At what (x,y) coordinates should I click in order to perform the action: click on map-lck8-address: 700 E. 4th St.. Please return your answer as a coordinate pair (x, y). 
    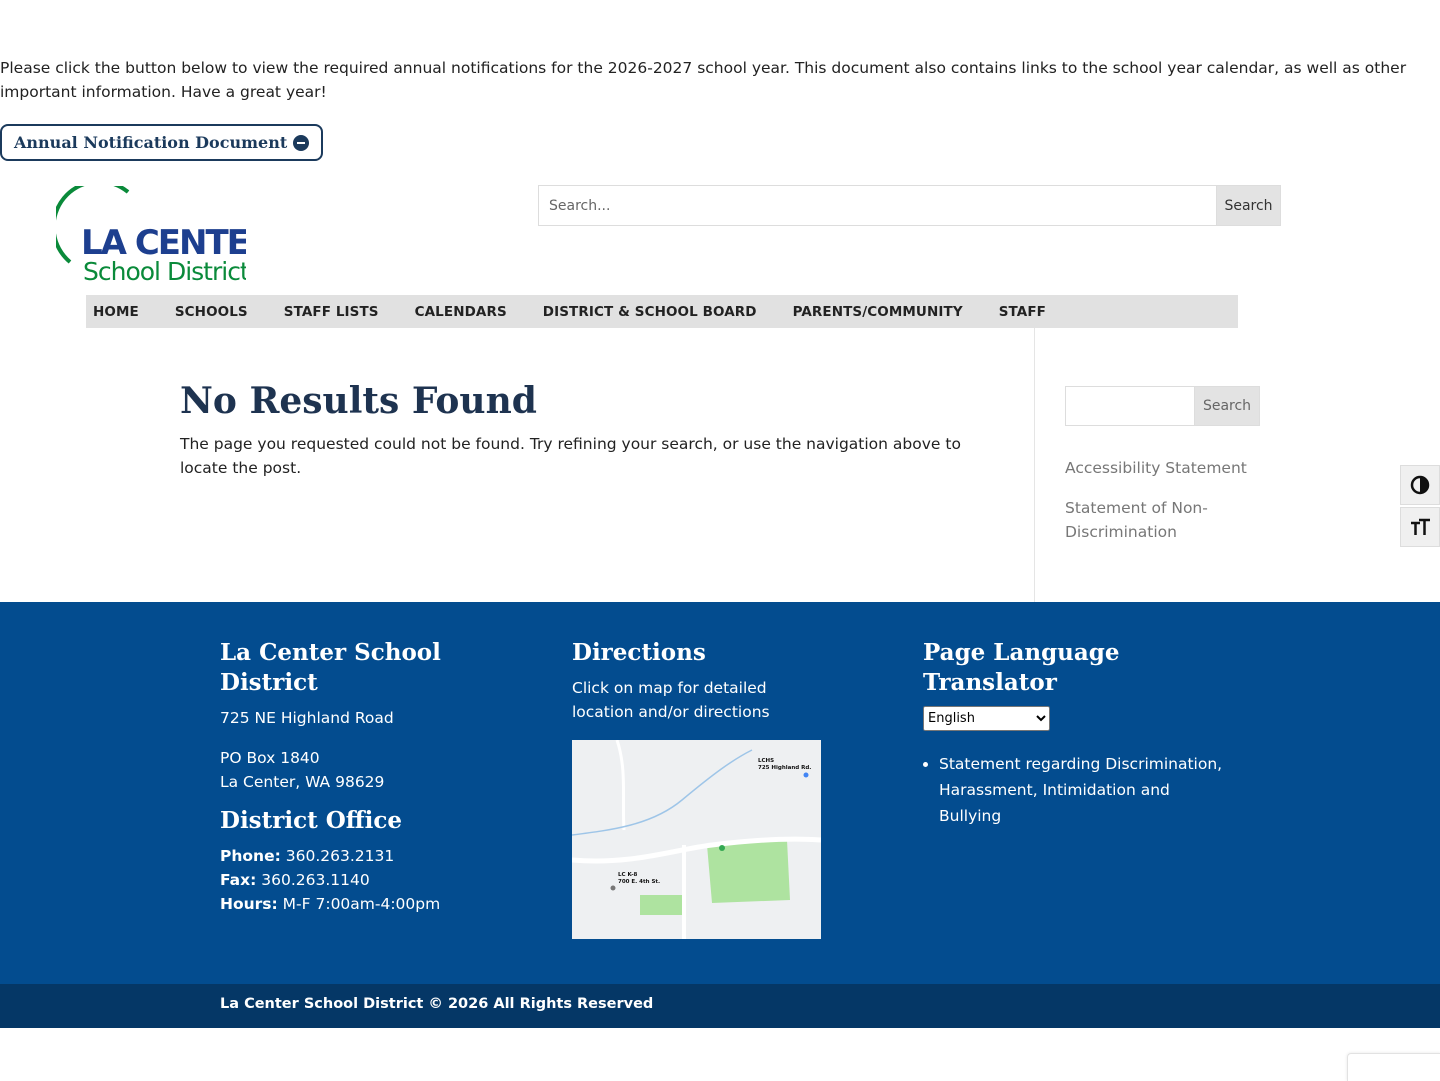
    Looking at the image, I should click on (639, 882).